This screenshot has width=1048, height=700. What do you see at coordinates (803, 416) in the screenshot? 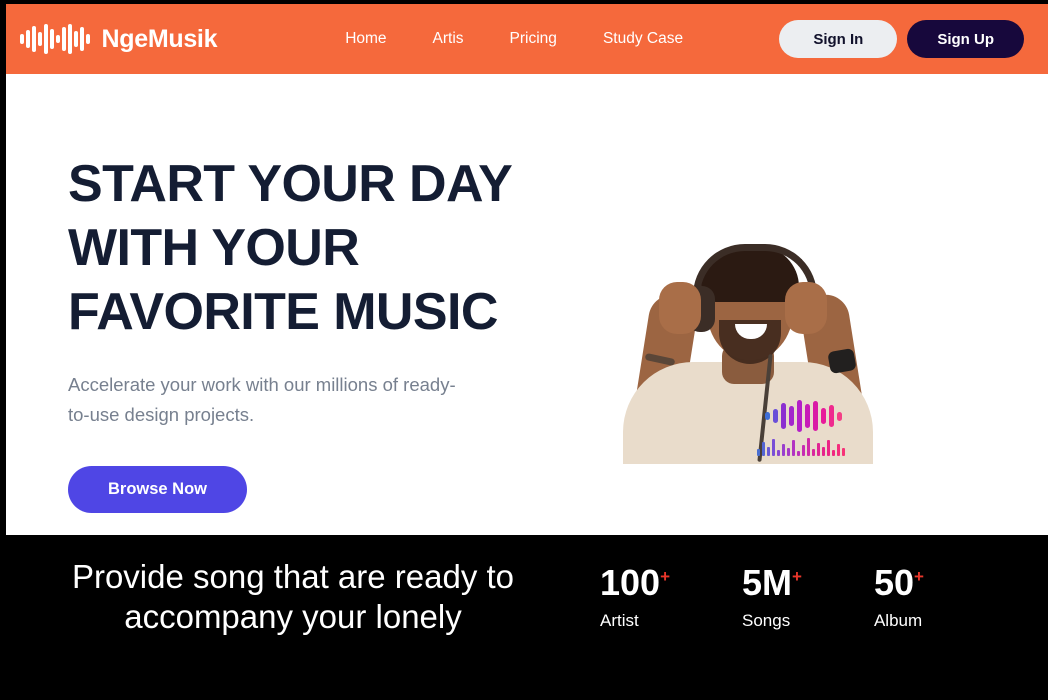
I see `shirt-waveform-icon` at bounding box center [803, 416].